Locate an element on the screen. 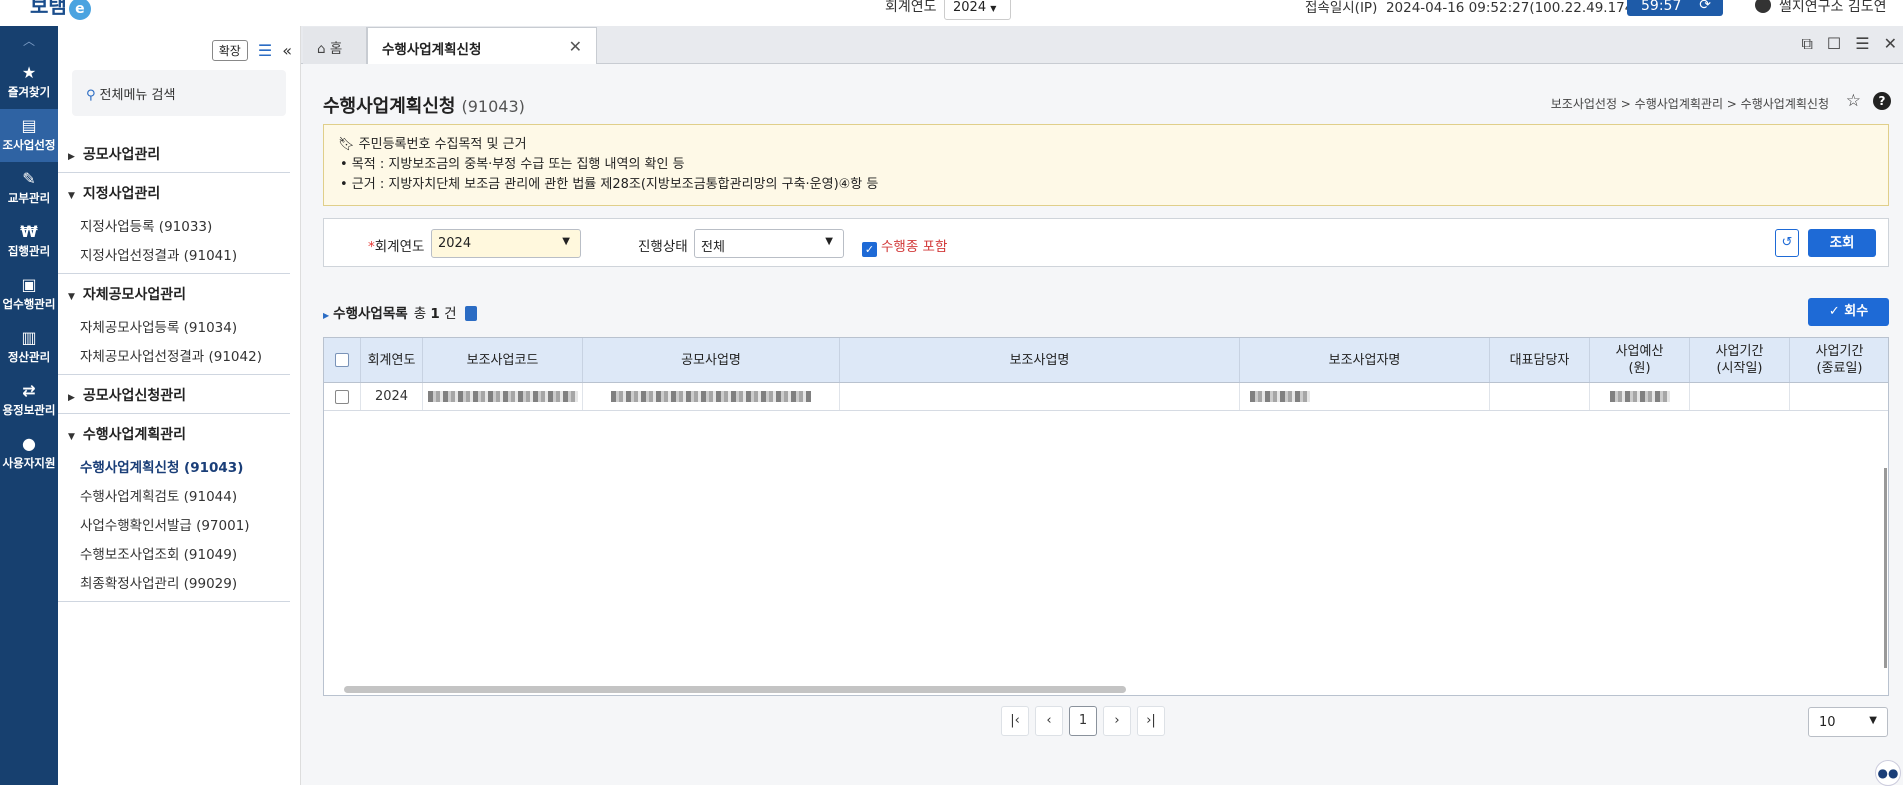 The height and width of the screenshot is (786, 1903). page-title: 수행사업계획신청 (91043) is located at coordinates (424, 106).